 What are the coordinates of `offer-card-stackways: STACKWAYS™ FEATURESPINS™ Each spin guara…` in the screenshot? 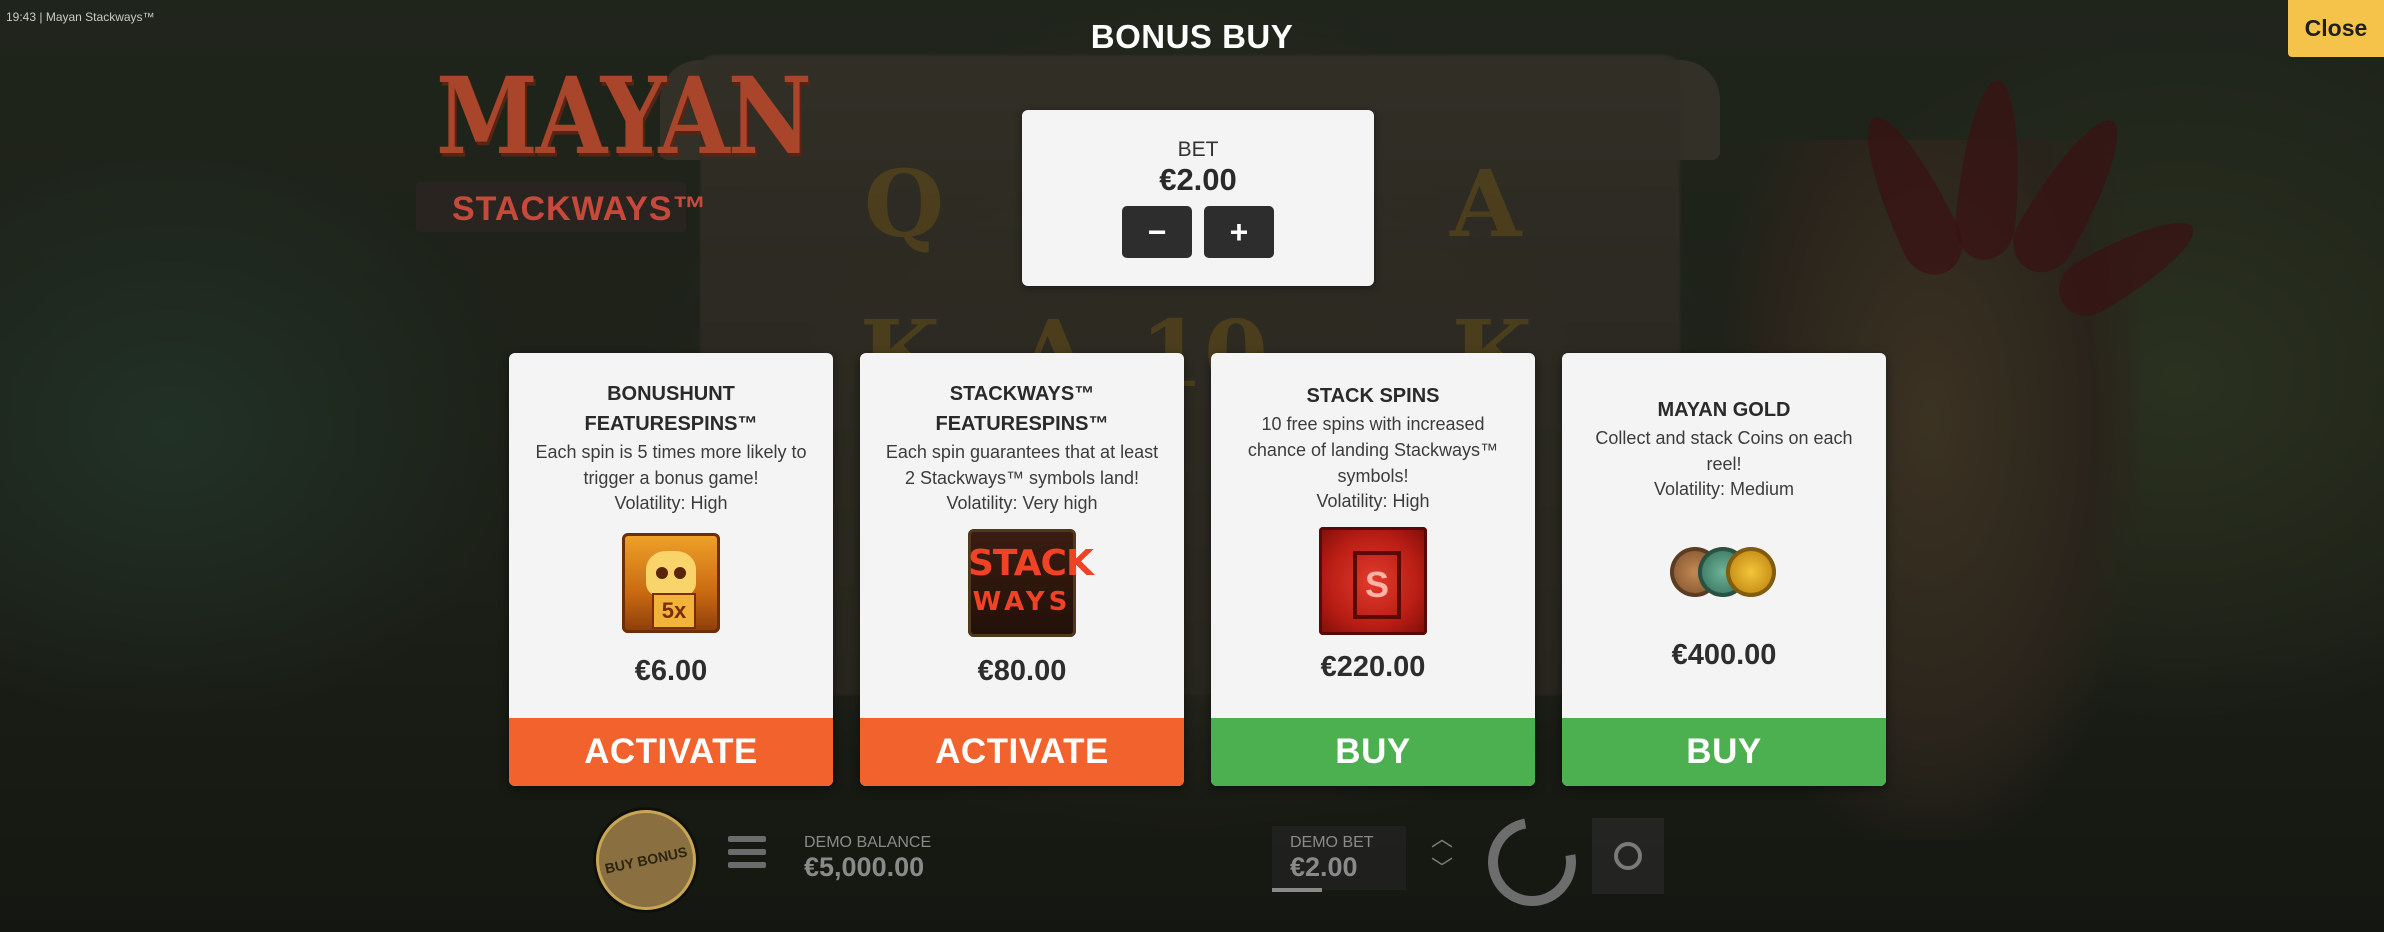 It's located at (1022, 569).